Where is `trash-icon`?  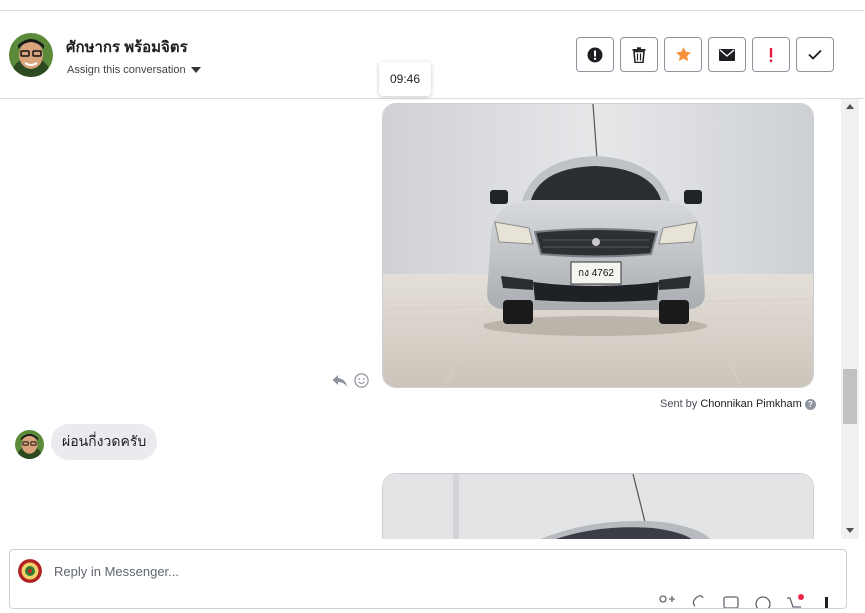 trash-icon is located at coordinates (639, 54).